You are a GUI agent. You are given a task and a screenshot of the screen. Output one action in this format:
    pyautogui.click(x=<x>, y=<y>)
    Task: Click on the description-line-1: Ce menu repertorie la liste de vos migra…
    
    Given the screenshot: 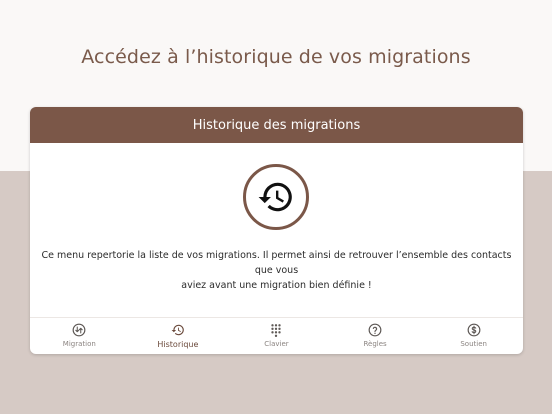 What is the action you would take?
    pyautogui.click(x=276, y=263)
    